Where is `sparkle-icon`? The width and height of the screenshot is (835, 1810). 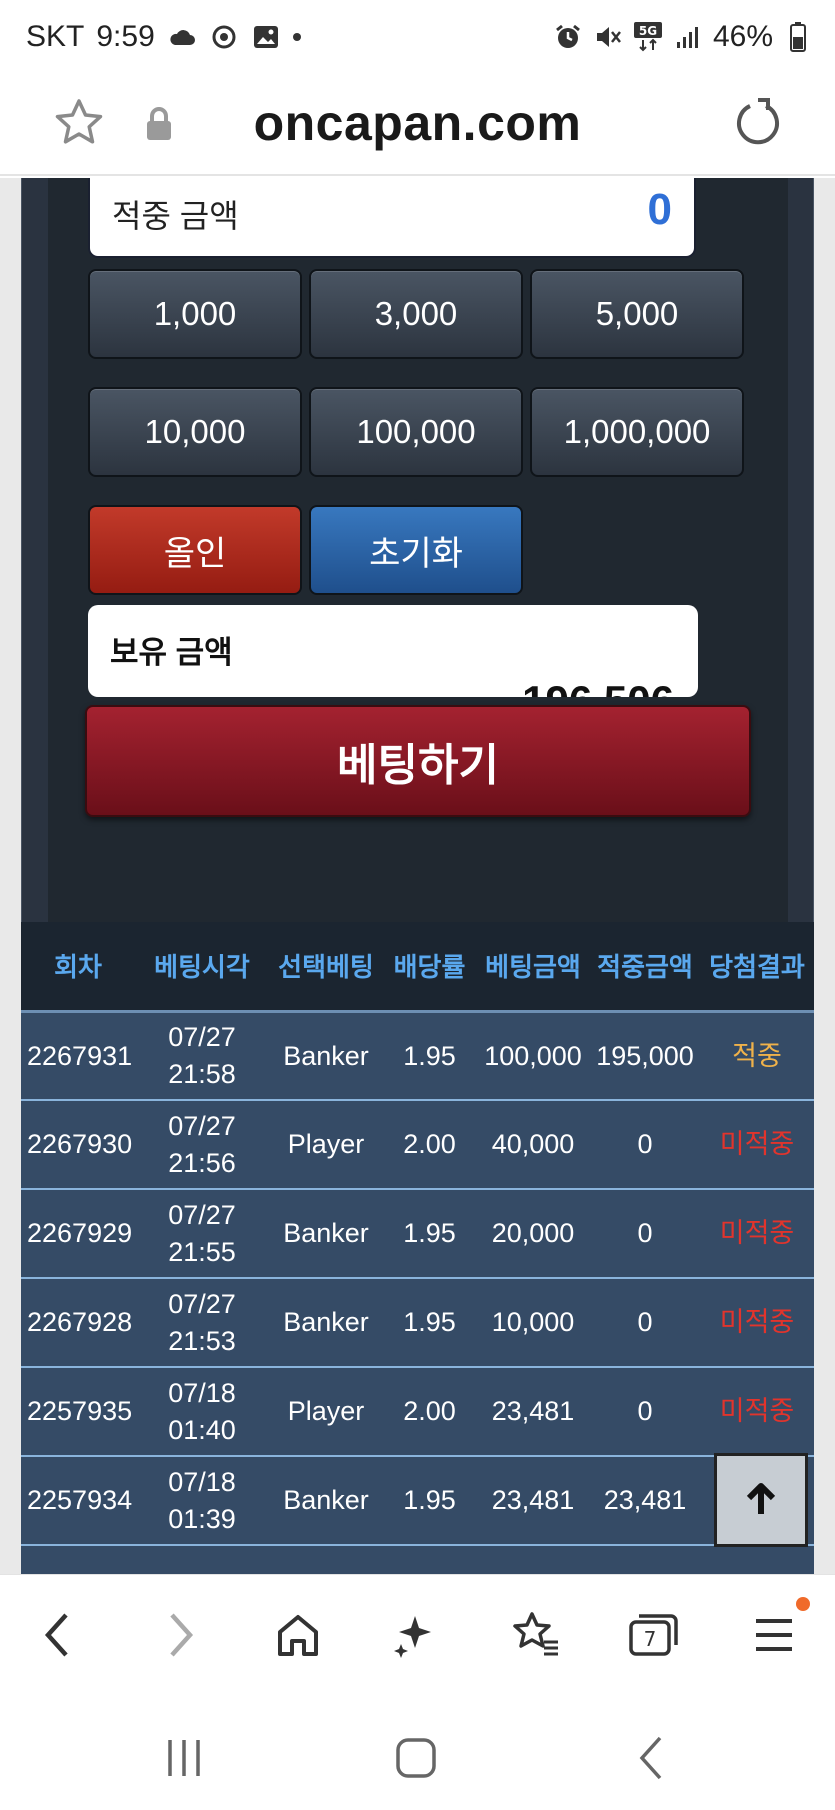 sparkle-icon is located at coordinates (416, 1635).